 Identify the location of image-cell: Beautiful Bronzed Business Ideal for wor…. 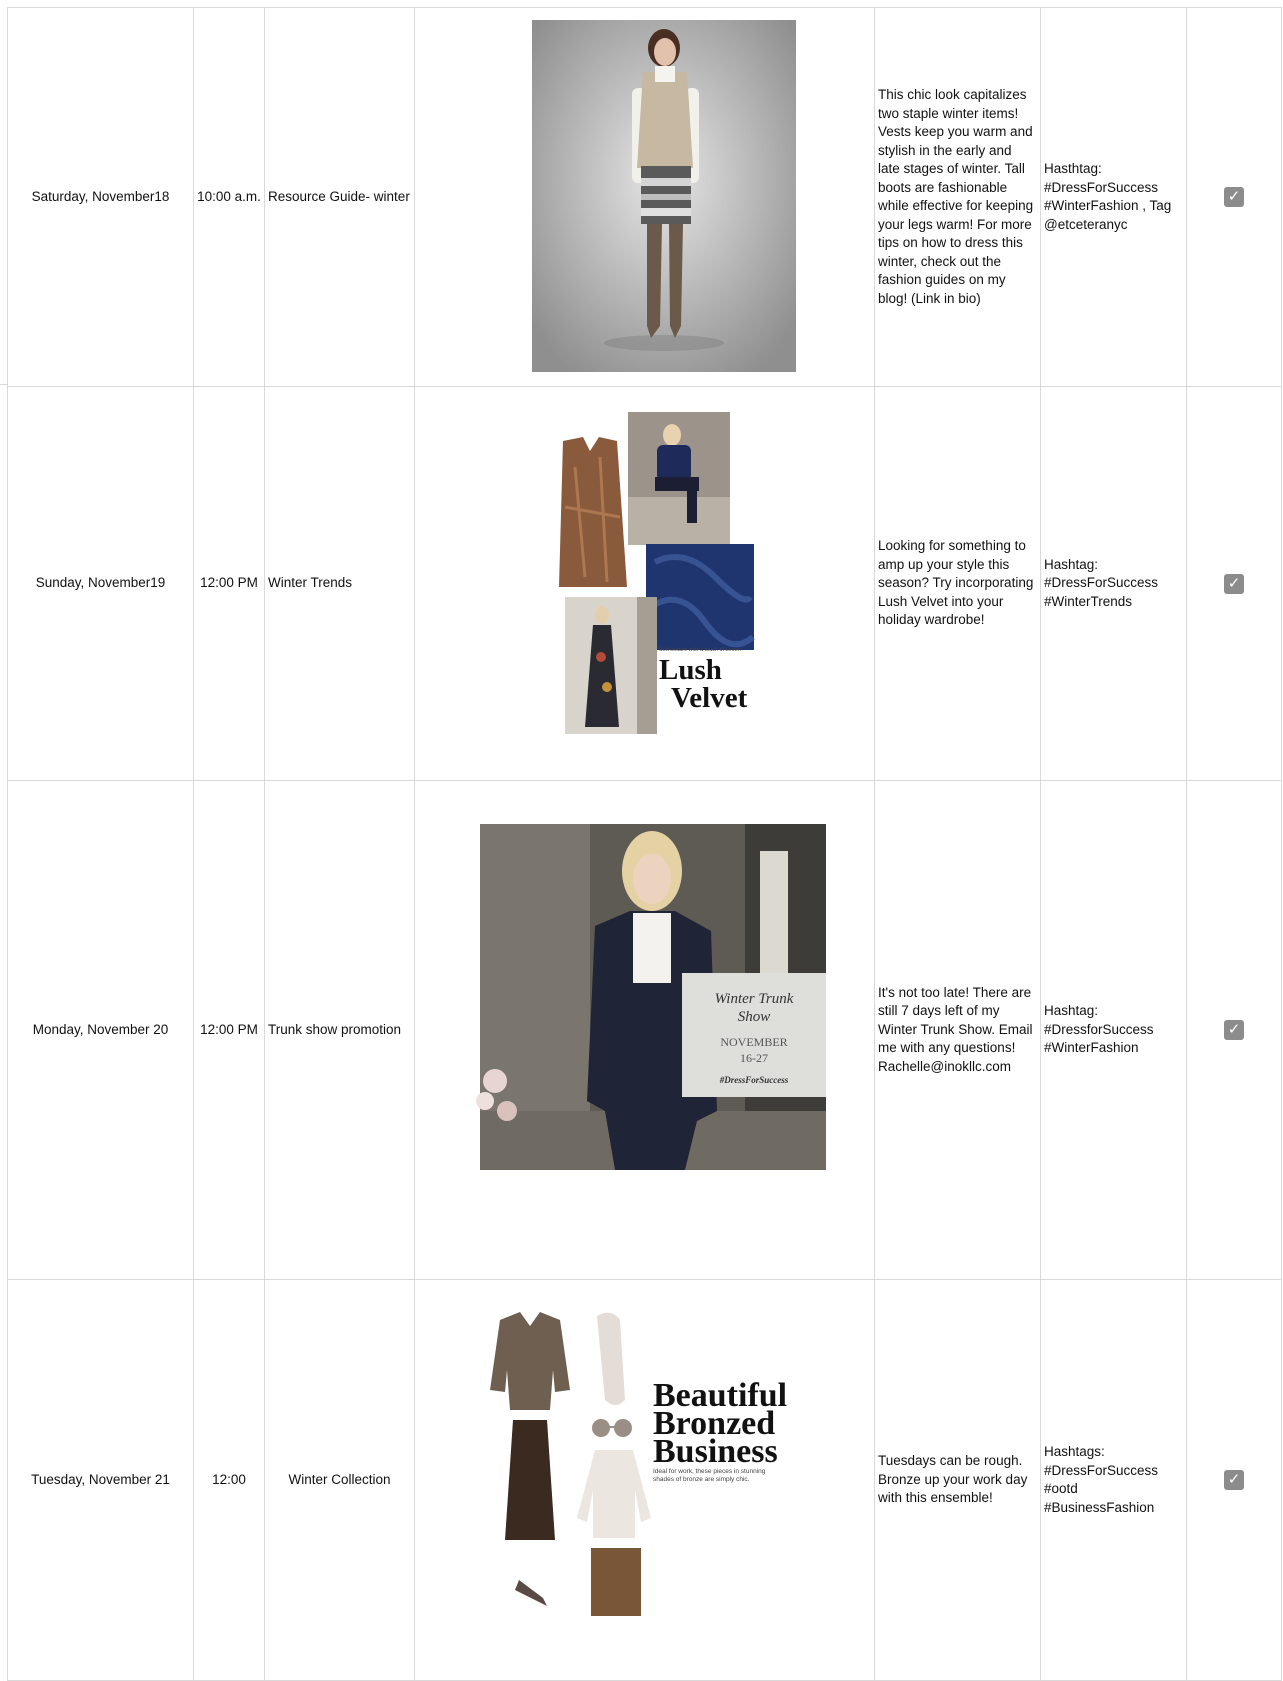
(644, 1480).